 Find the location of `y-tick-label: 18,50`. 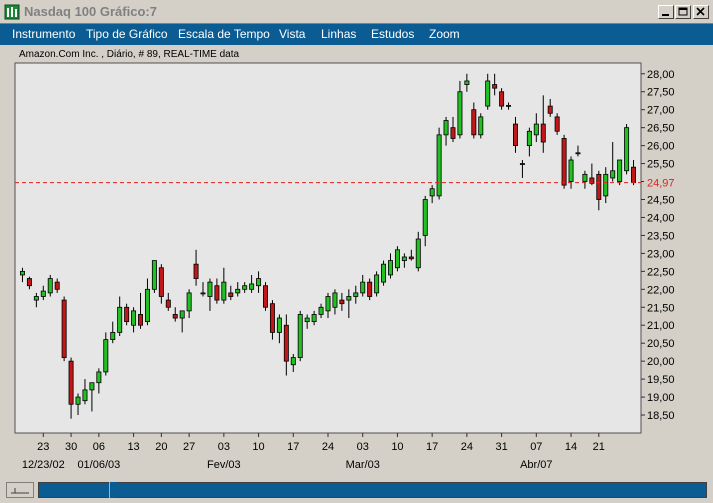

y-tick-label: 18,50 is located at coordinates (661, 416).